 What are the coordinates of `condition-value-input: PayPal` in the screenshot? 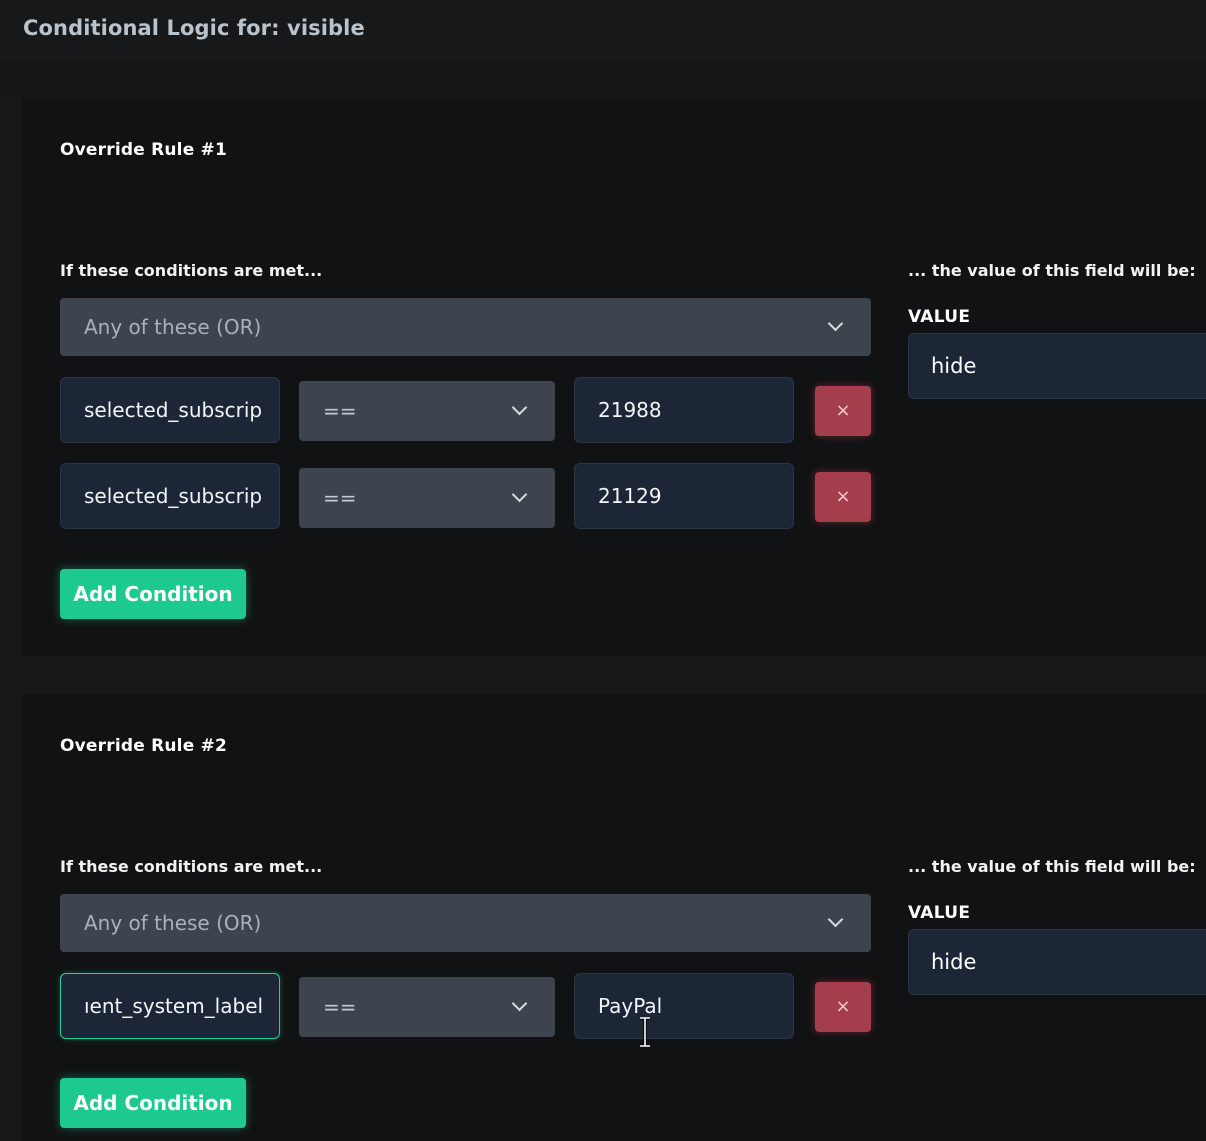 It's located at (684, 1006).